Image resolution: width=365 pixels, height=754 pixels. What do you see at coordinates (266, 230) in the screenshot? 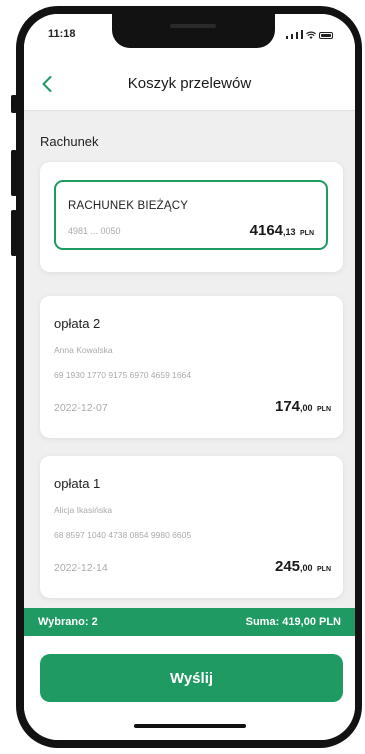
I see `account-balance-major: 4164` at bounding box center [266, 230].